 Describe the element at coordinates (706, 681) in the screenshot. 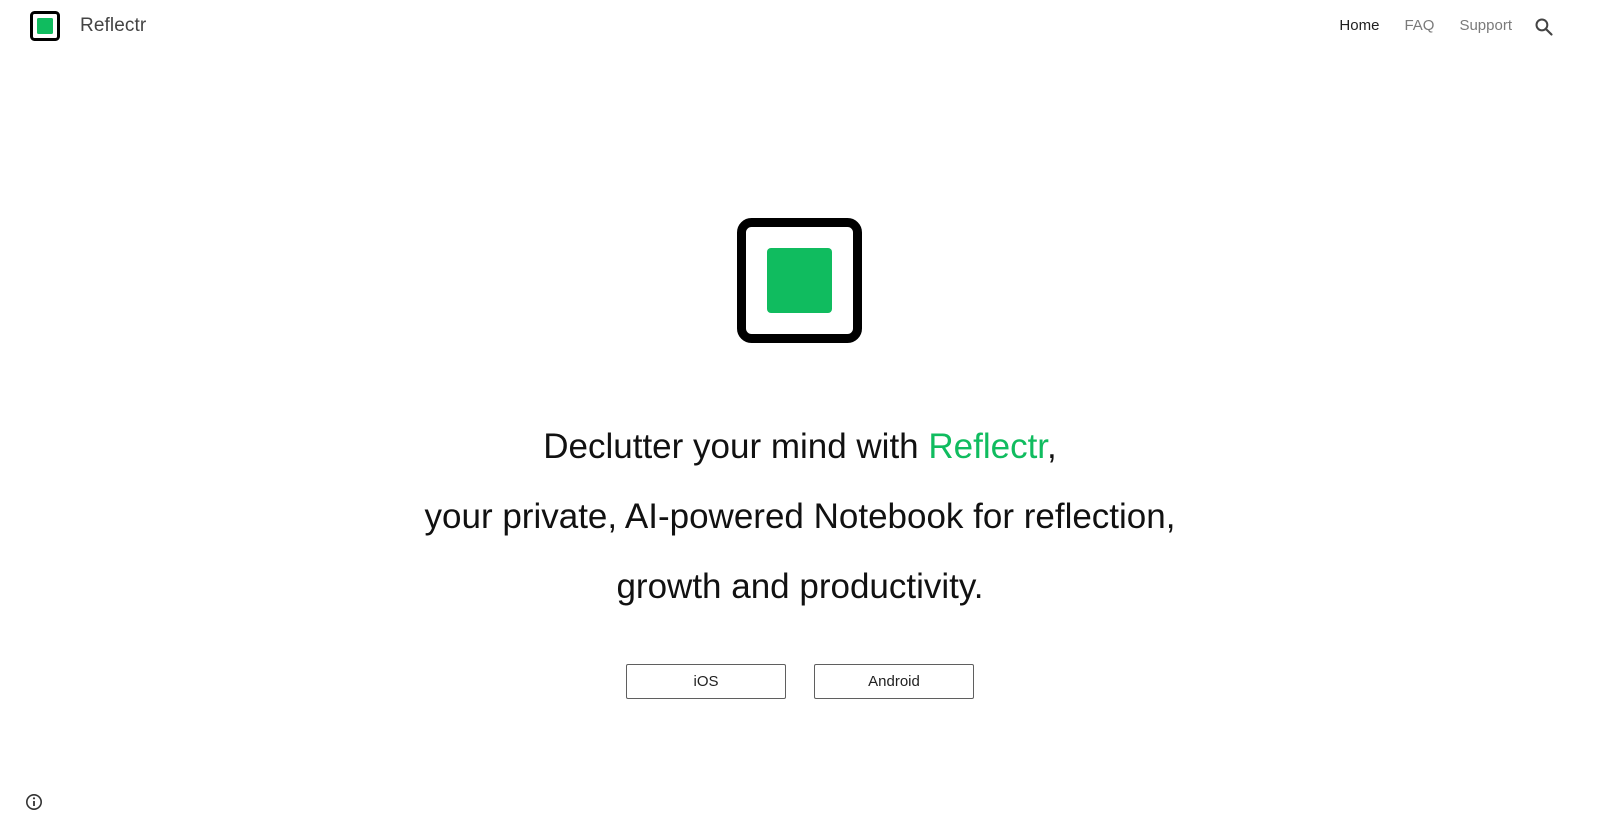

I see `ios-button: iOS` at that location.